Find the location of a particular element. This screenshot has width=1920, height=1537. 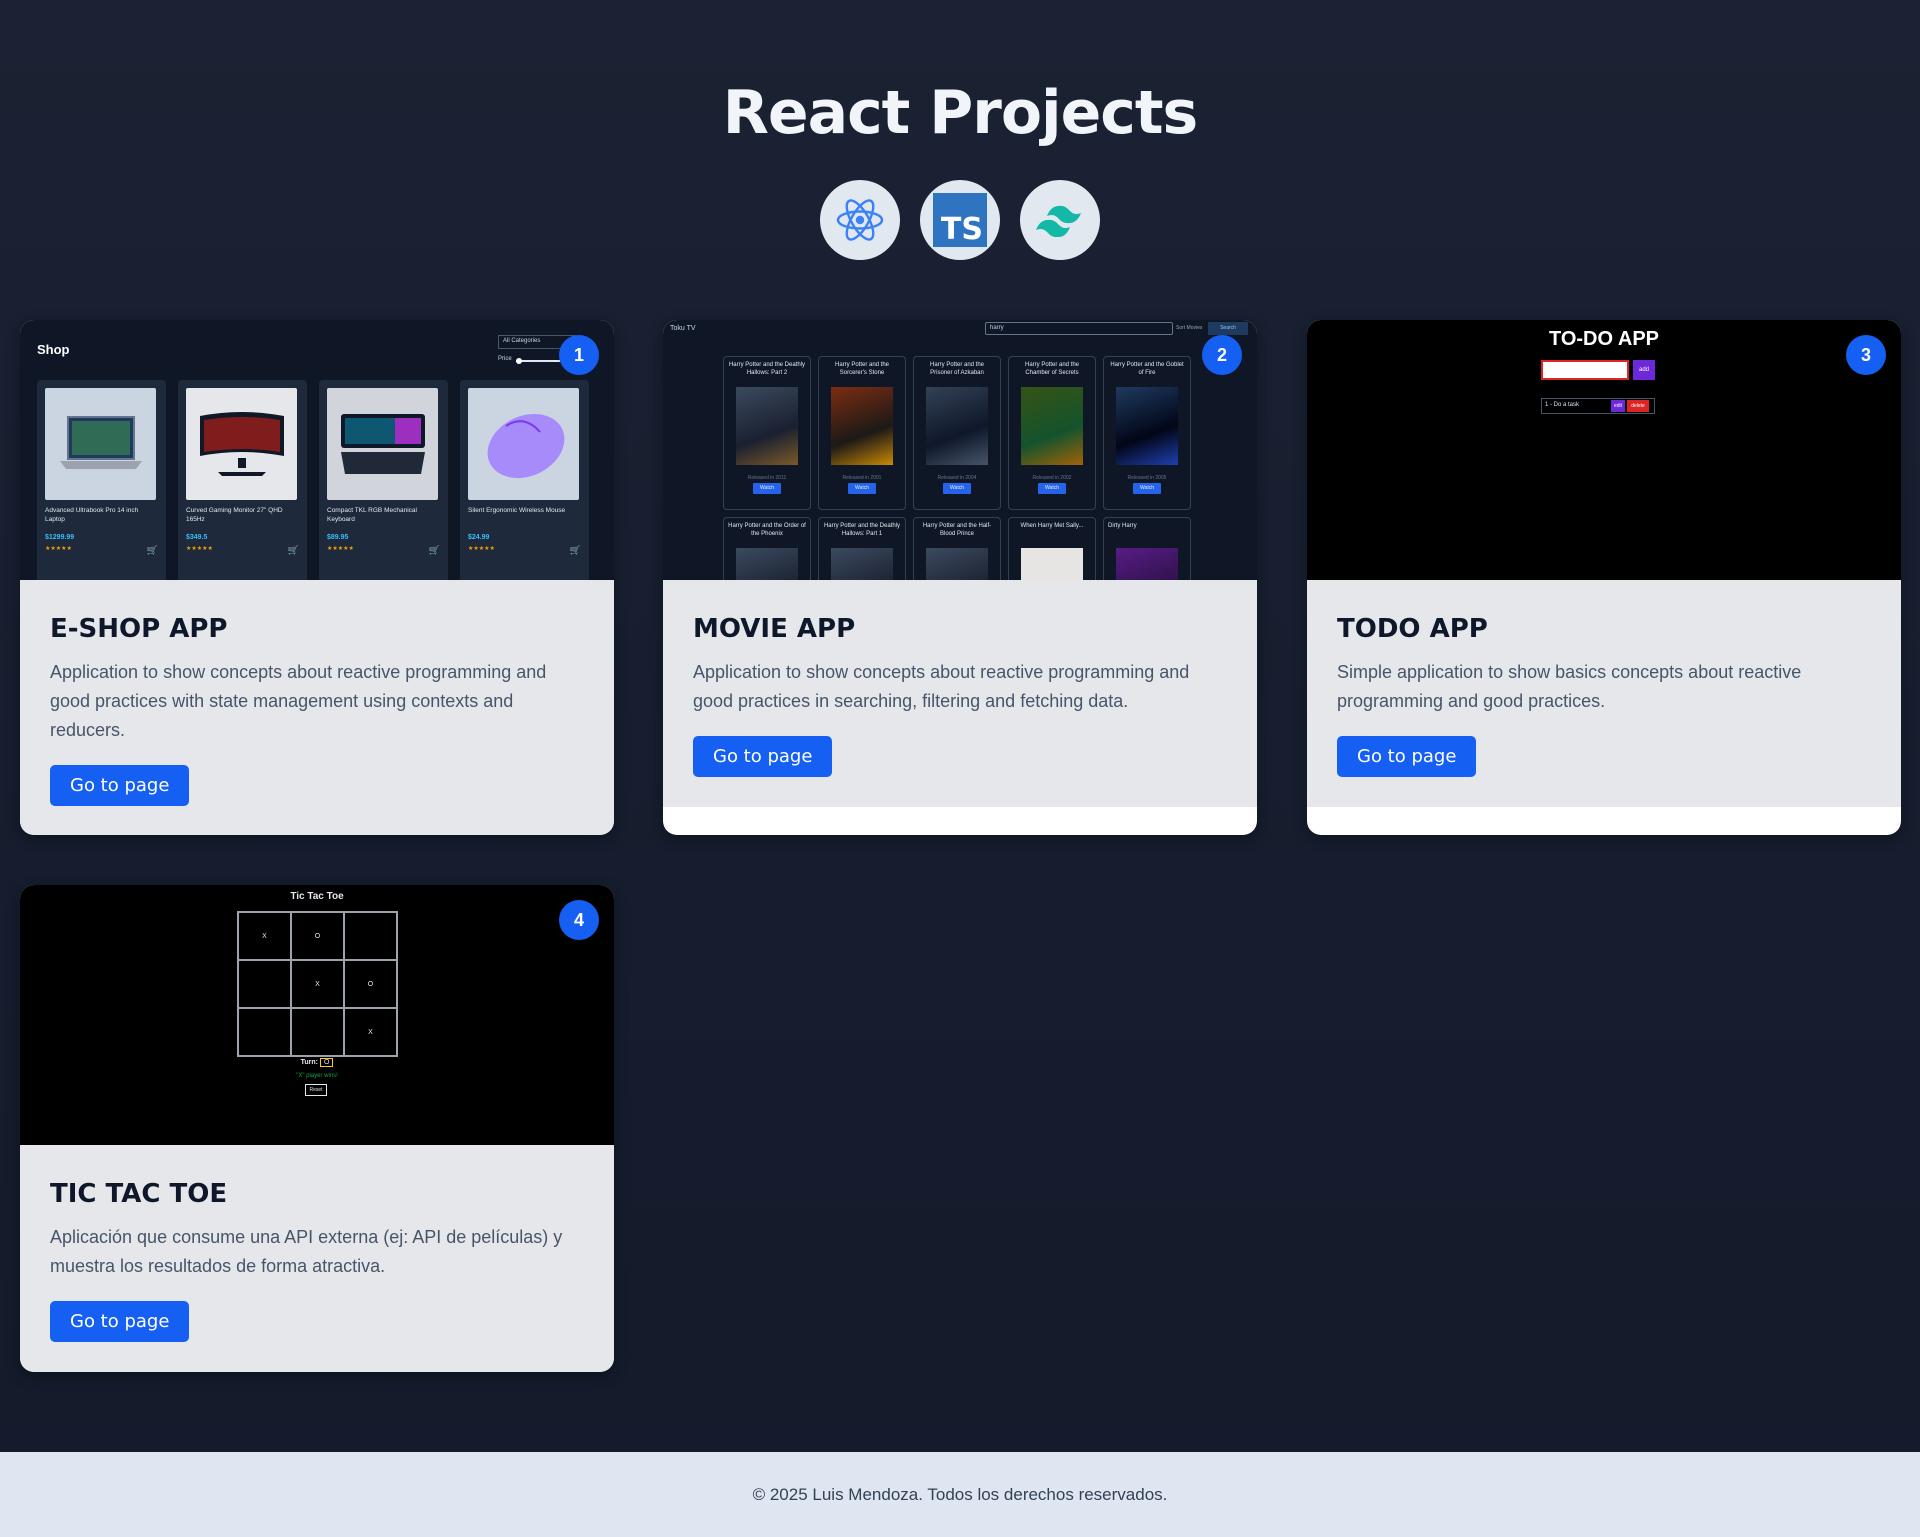

movie-title: Harry Potter and the Goblet of Fire is located at coordinates (1147, 369).